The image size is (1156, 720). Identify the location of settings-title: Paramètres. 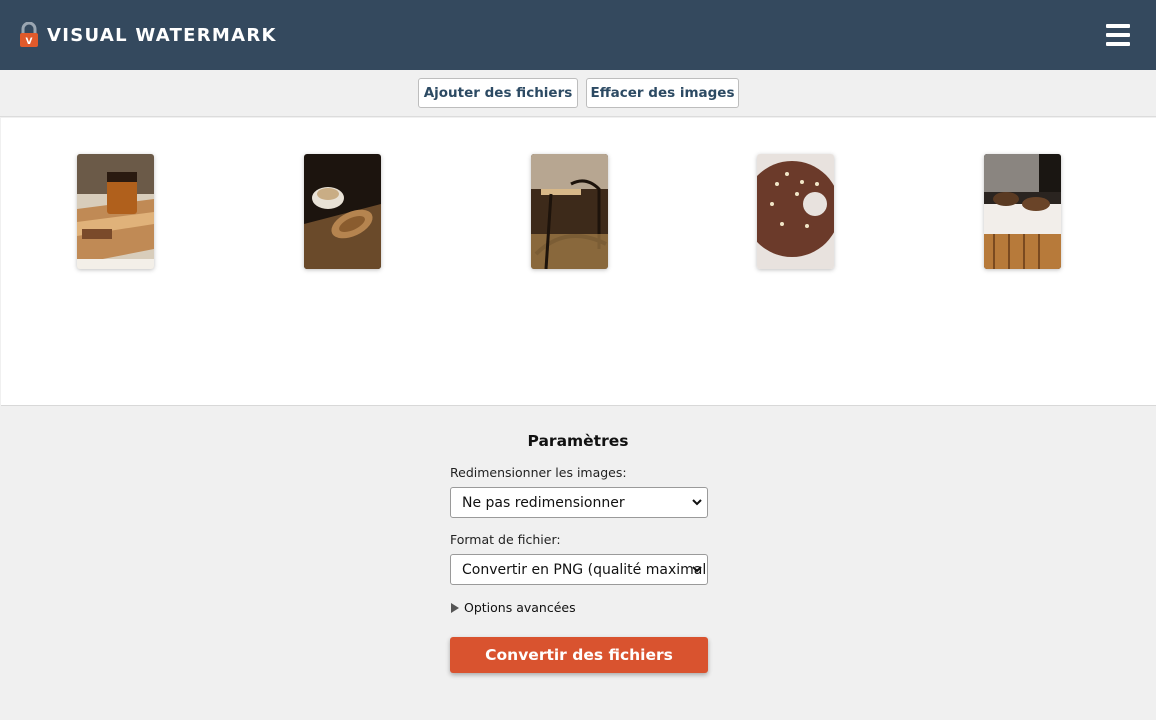
(578, 441).